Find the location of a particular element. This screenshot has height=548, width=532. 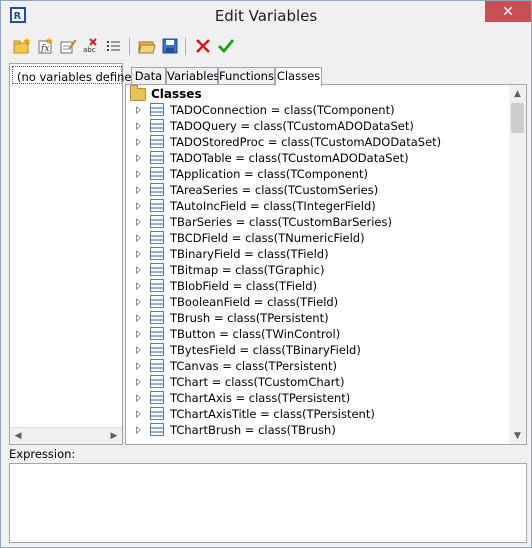

tree-row: TChartBrush = class(TBrush) is located at coordinates (316, 430).